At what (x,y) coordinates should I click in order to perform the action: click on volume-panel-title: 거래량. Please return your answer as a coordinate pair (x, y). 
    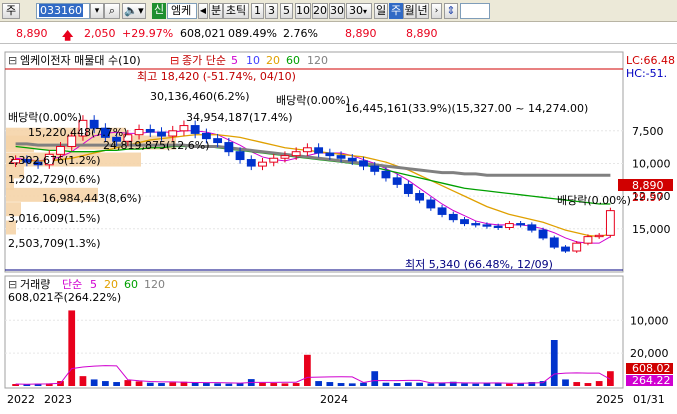
    Looking at the image, I should click on (35, 284).